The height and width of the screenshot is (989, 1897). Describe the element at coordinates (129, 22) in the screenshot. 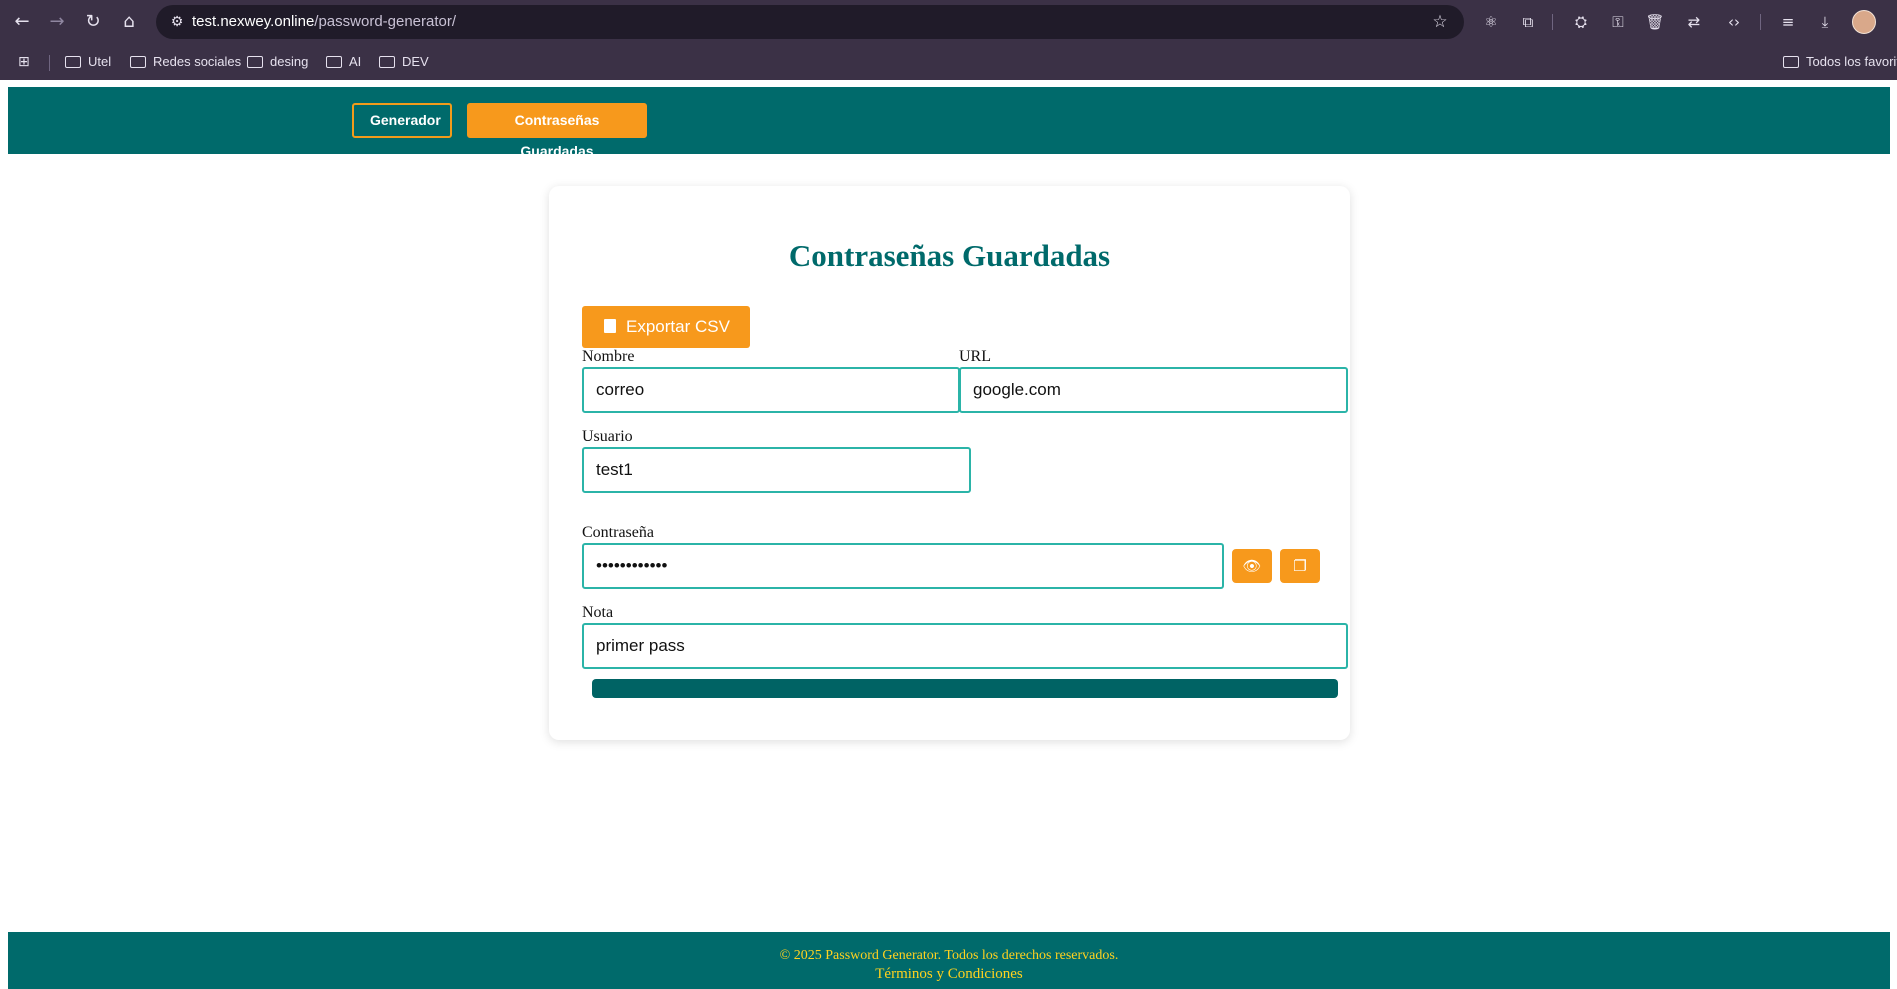

I see `home-icon: ⌂` at that location.